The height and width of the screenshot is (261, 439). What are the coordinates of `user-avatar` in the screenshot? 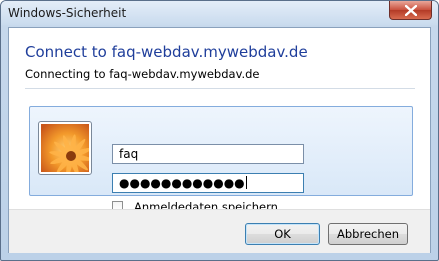 It's located at (65, 148).